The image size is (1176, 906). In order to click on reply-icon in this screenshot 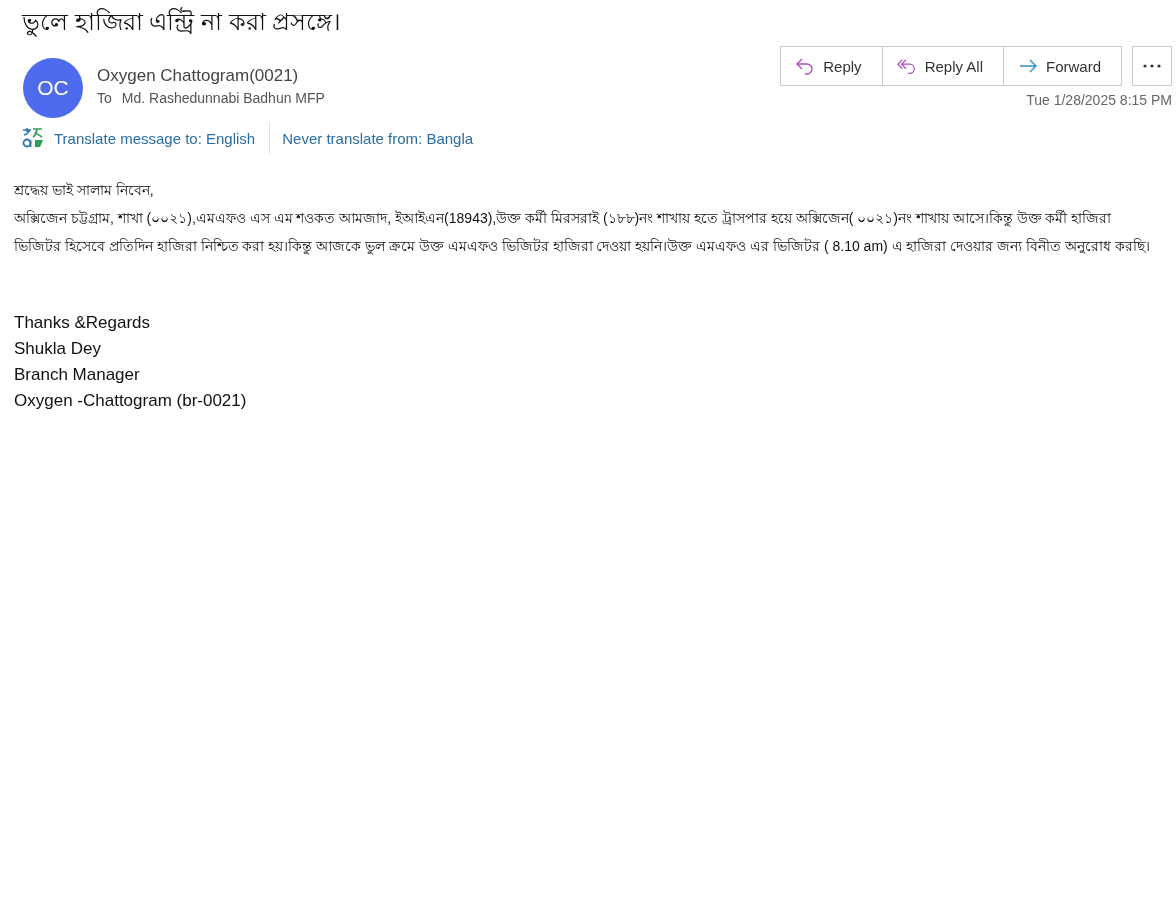, I will do `click(805, 66)`.